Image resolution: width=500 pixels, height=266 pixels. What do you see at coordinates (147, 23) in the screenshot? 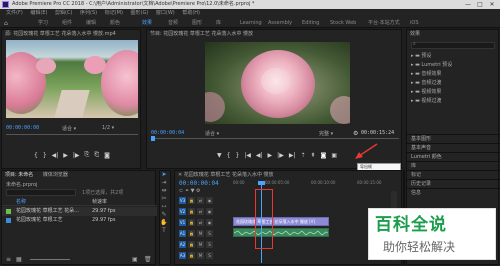
I see `workspace-effects: 效果` at bounding box center [147, 23].